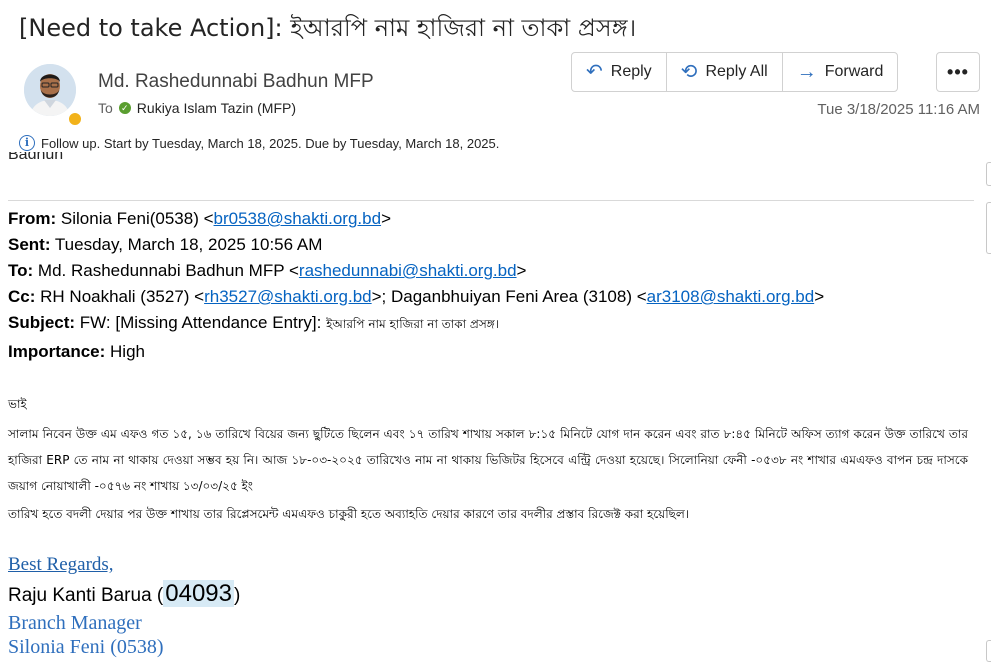 The height and width of the screenshot is (662, 991). I want to click on message-actions: ↶ Reply ⟲ Reply All → Forward, so click(735, 72).